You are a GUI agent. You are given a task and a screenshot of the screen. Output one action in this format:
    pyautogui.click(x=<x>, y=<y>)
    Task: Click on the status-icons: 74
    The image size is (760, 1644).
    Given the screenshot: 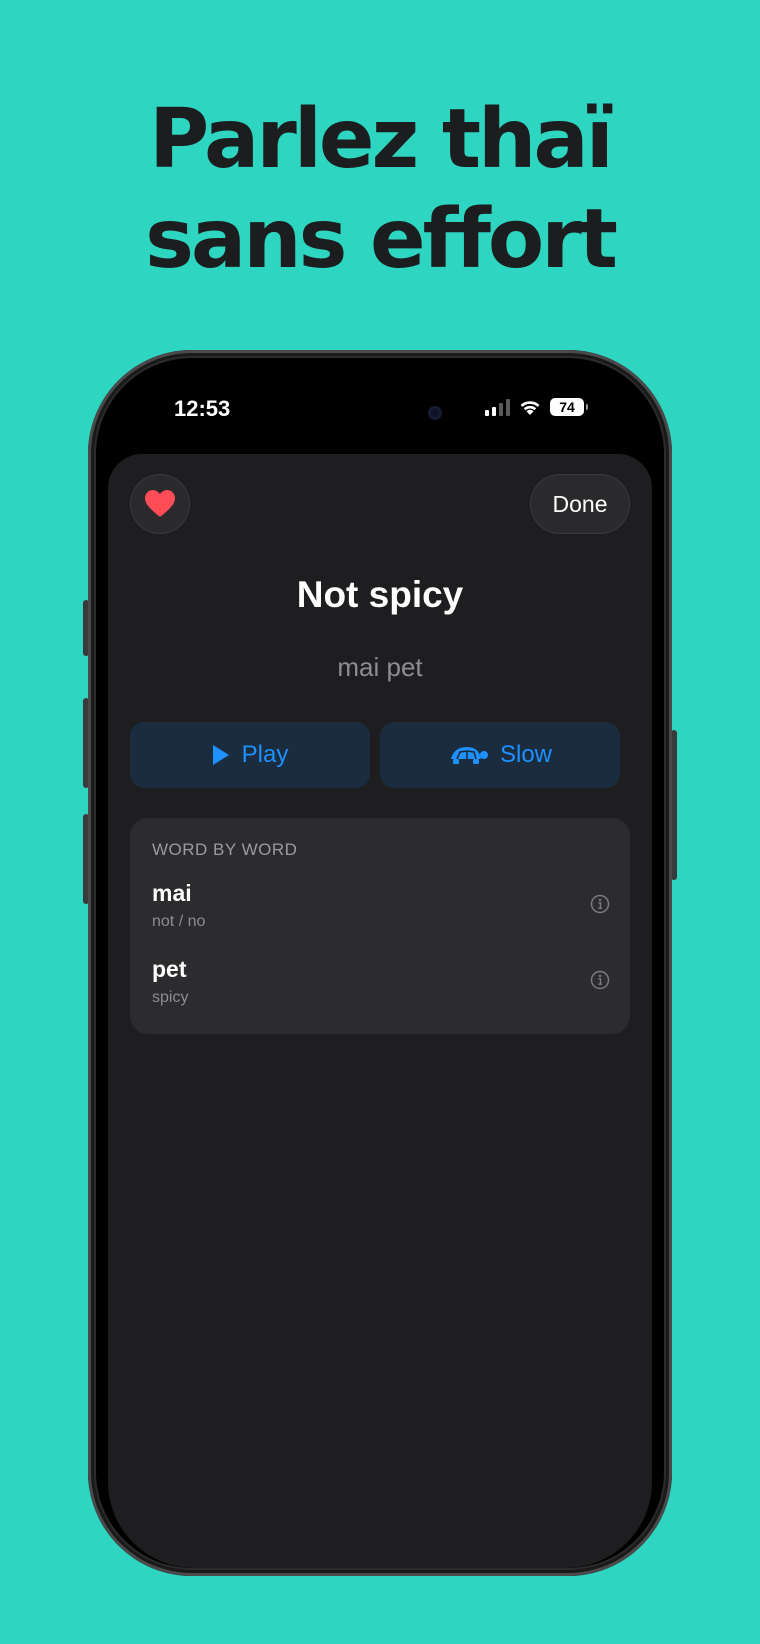 What is the action you would take?
    pyautogui.click(x=536, y=407)
    